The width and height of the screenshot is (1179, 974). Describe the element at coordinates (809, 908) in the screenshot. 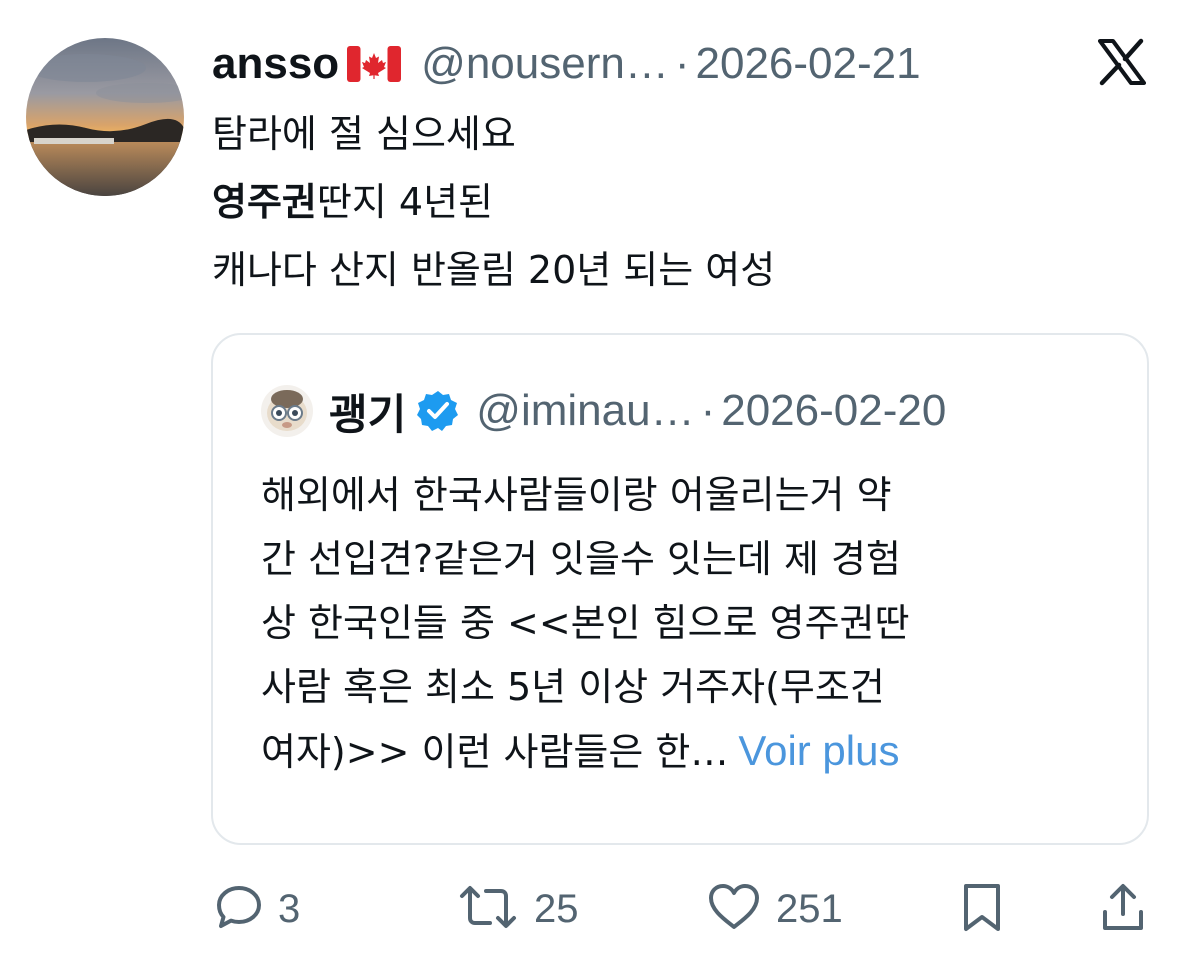

I see `like-count: 251` at that location.